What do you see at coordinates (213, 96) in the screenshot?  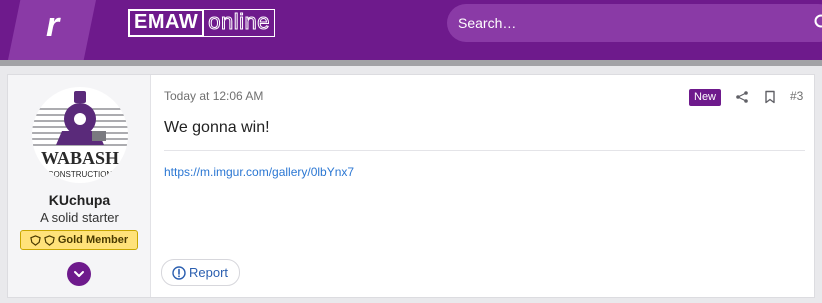 I see `post-timestamp: Today at 12:06 AM` at bounding box center [213, 96].